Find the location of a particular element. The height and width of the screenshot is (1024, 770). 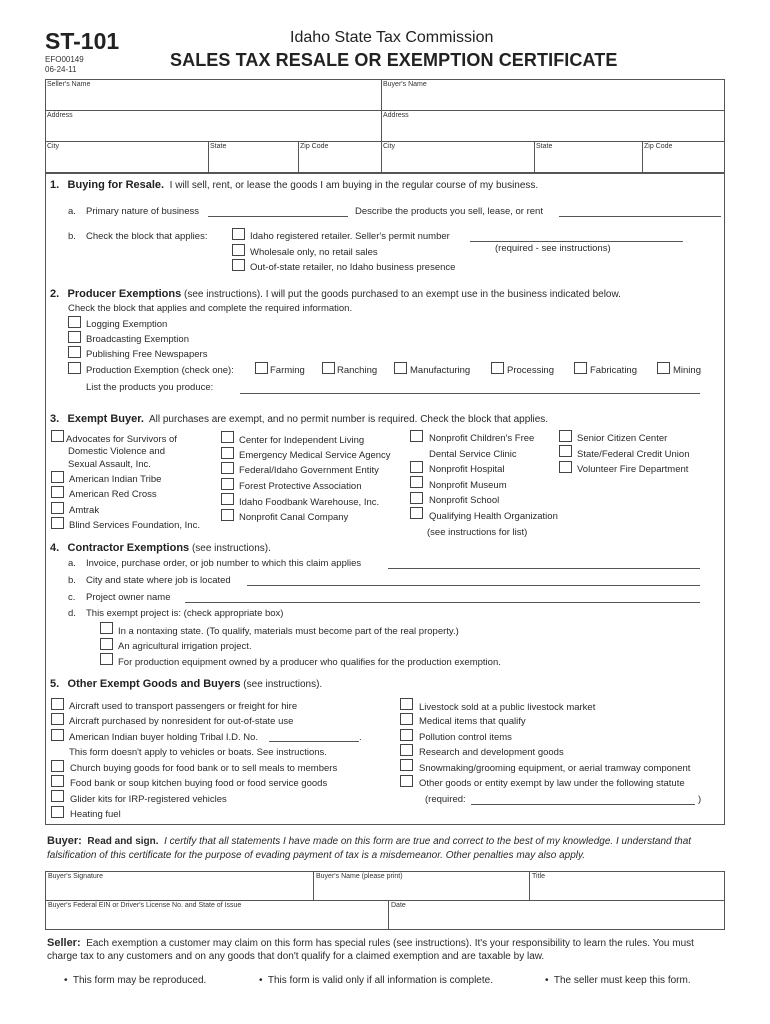

fabricating-checkbox is located at coordinates (580, 368).